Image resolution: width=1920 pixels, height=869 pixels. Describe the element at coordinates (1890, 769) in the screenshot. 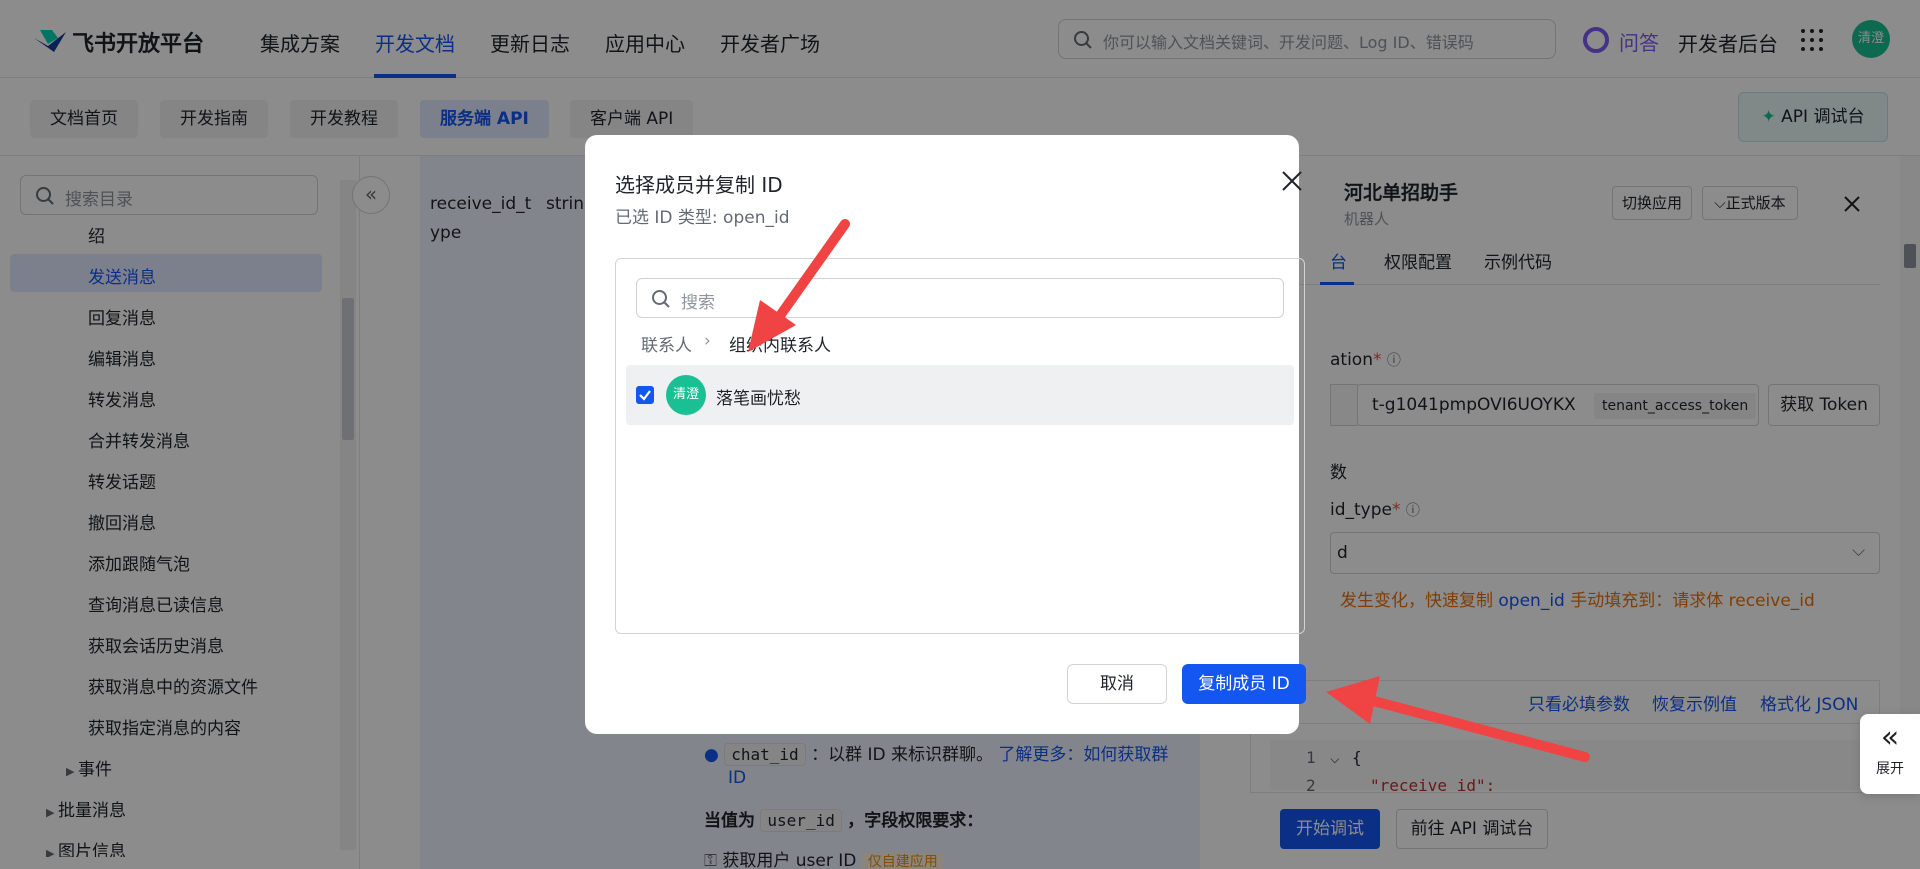

I see `expand-label: 展开` at that location.